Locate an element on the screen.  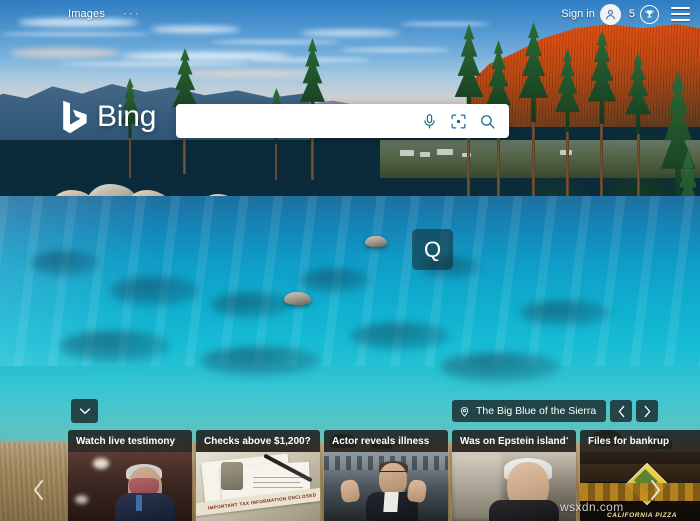
search-input is located at coordinates (298, 121).